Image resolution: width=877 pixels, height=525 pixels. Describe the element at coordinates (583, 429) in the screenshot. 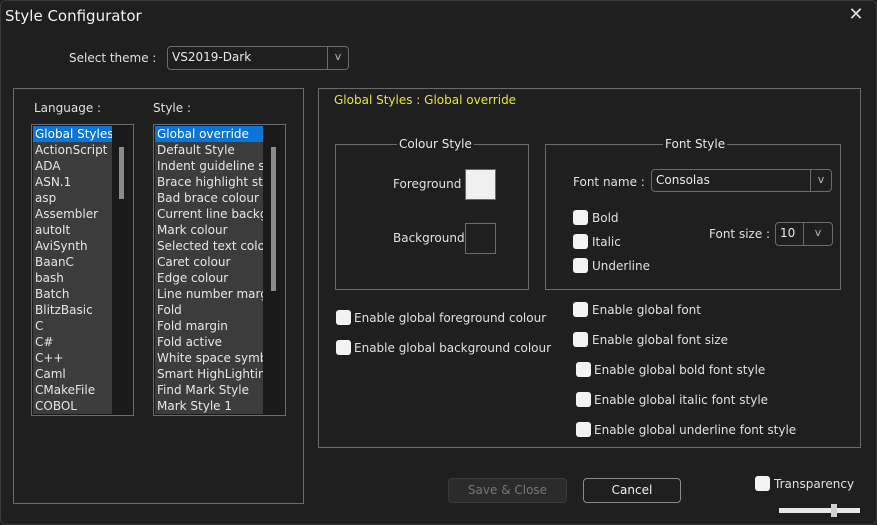

I see `enable-global-underline-checkbox` at that location.